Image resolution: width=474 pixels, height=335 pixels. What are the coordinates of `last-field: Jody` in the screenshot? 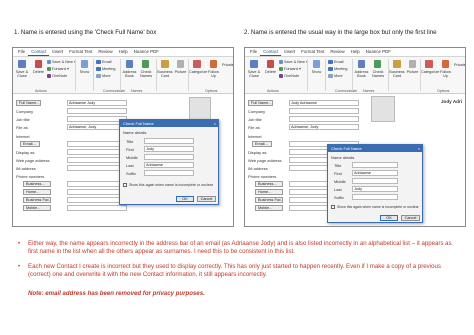 It's located at (375, 189).